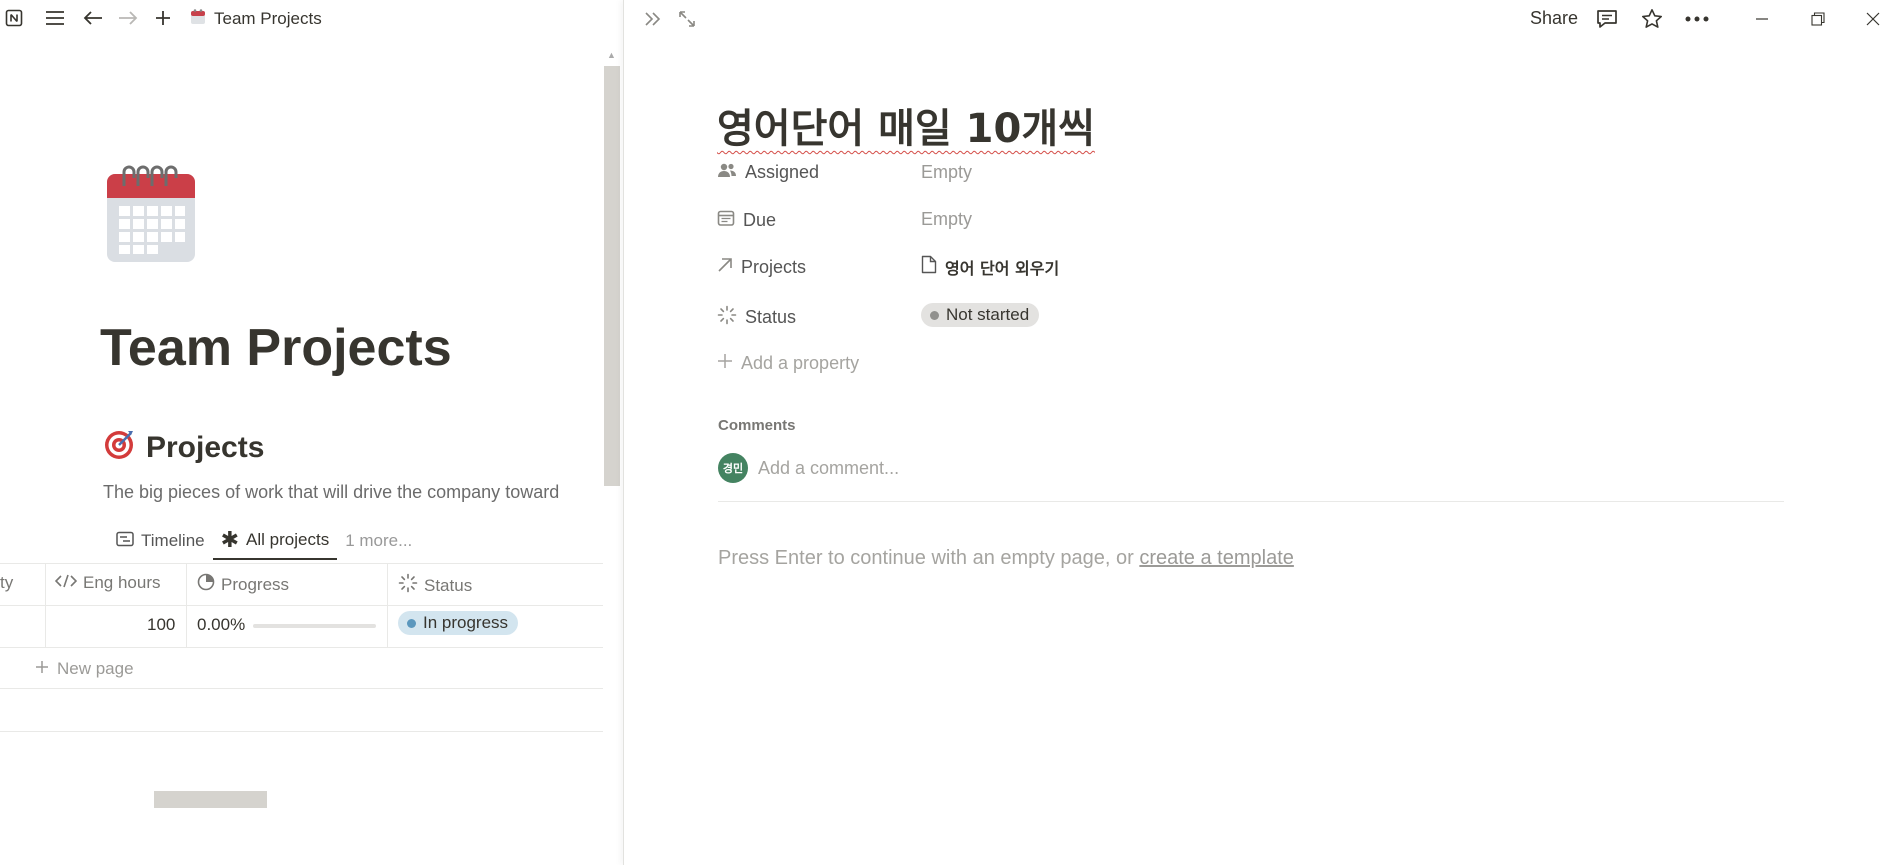 The height and width of the screenshot is (865, 1890). I want to click on breadcrumb-title: Team Projects, so click(268, 18).